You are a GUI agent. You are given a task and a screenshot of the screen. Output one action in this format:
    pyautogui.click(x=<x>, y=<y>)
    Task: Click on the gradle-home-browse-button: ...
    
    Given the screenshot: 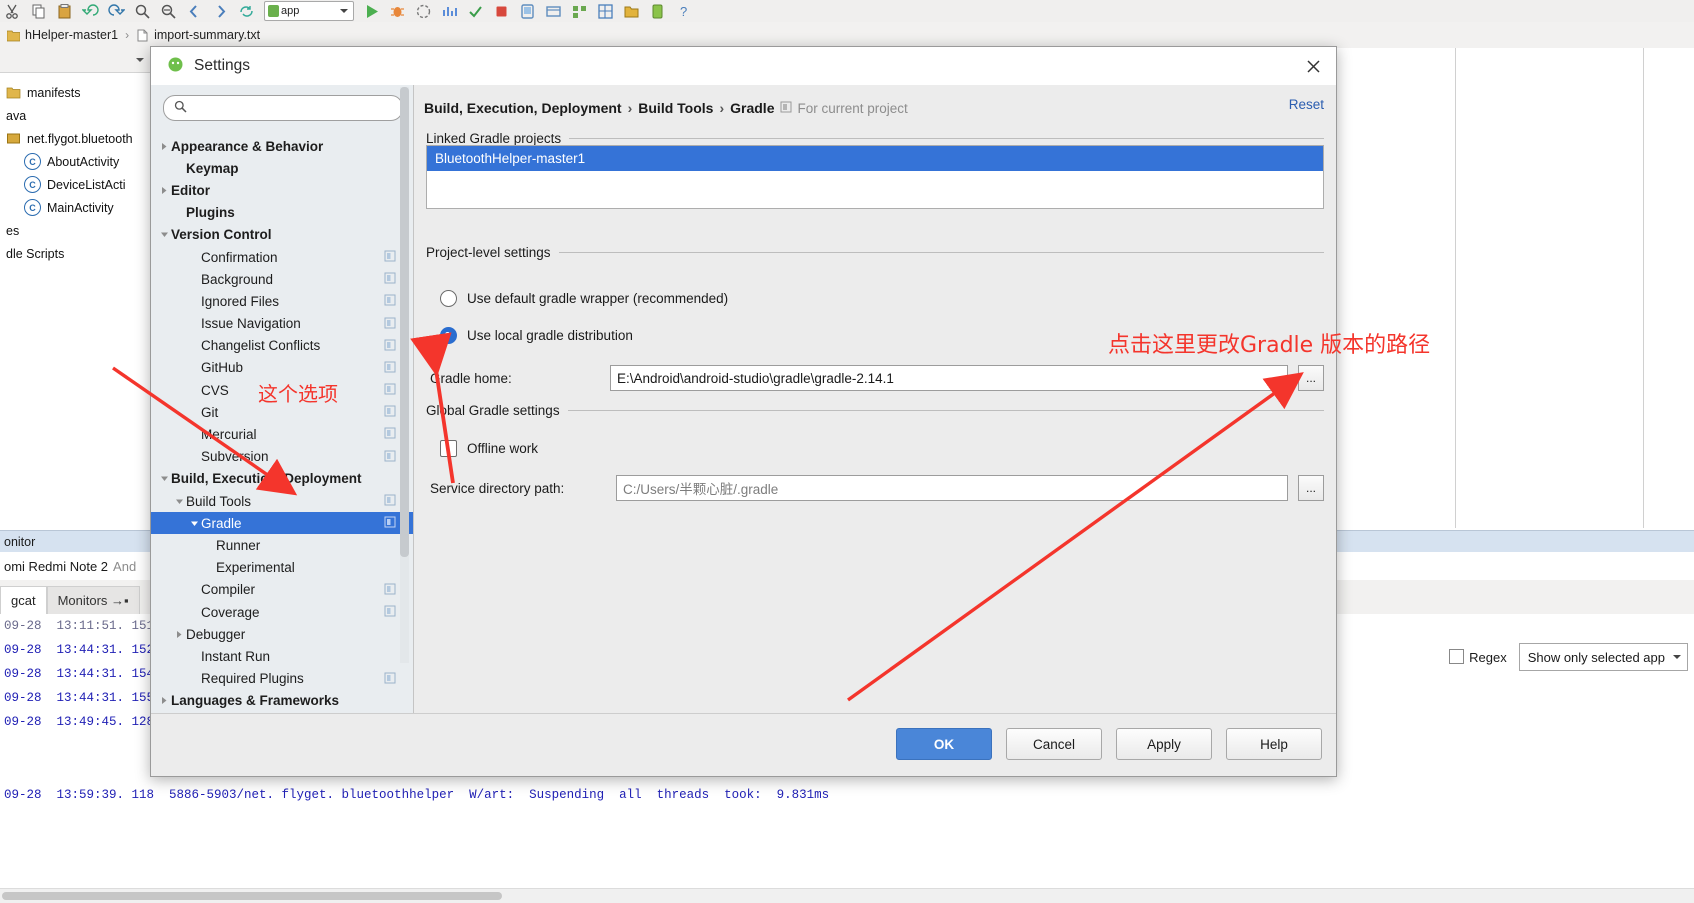 What is the action you would take?
    pyautogui.click(x=1311, y=378)
    